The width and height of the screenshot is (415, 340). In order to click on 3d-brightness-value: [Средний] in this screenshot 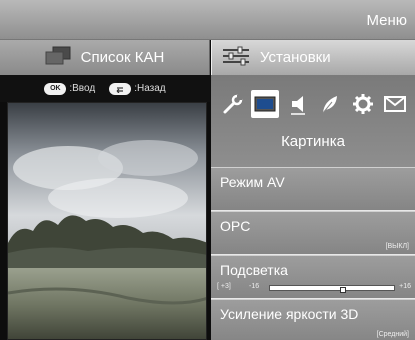, I will do `click(392, 334)`.